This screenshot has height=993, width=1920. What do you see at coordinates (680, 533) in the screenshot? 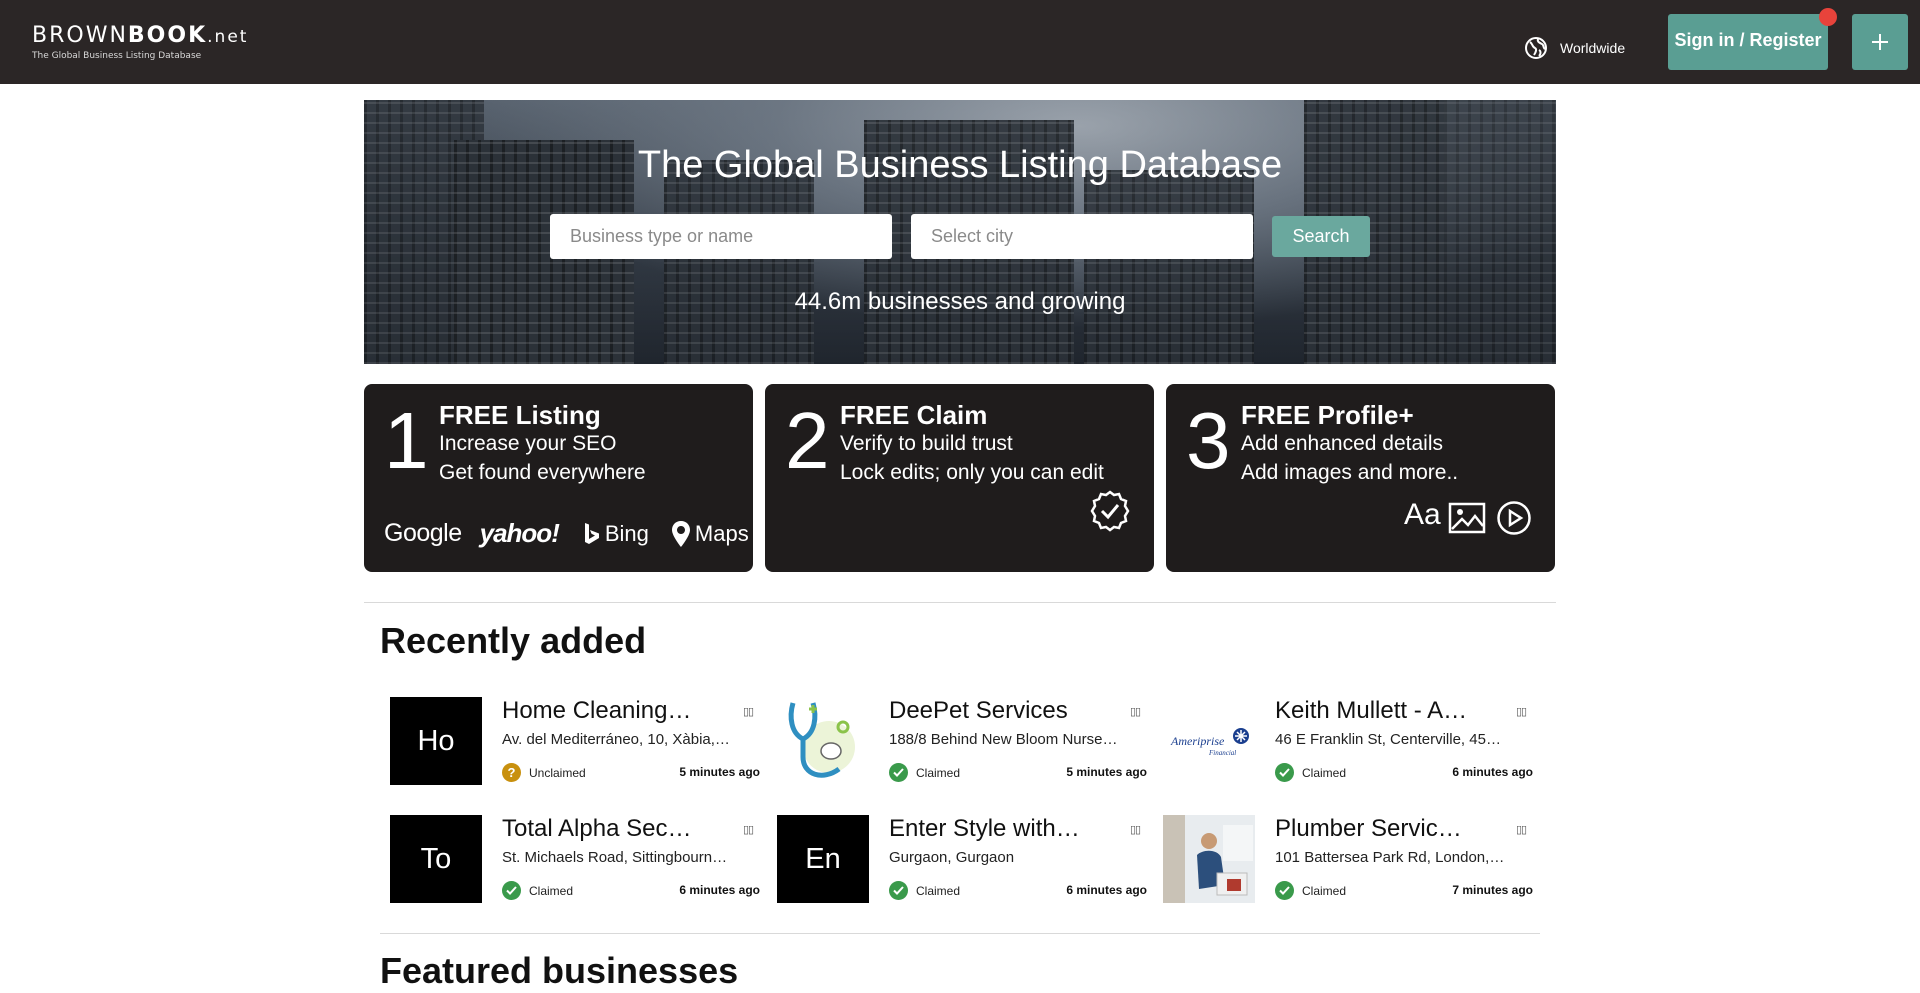
I see `map-pin-icon` at bounding box center [680, 533].